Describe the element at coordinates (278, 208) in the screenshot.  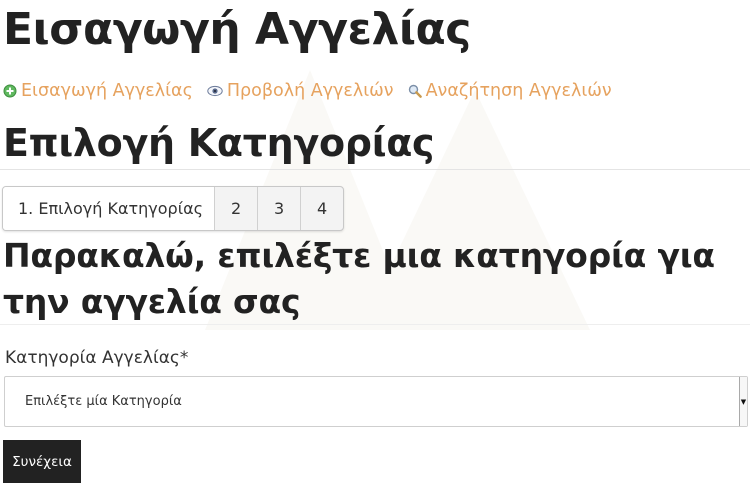
I see `step-3-tab: 3` at that location.